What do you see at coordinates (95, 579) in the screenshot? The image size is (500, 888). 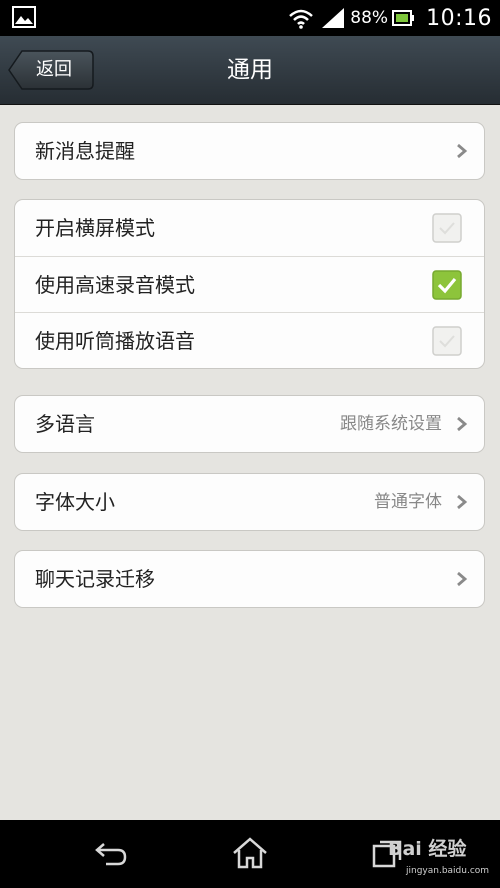 I see `row-label: 聊天记录迁移` at bounding box center [95, 579].